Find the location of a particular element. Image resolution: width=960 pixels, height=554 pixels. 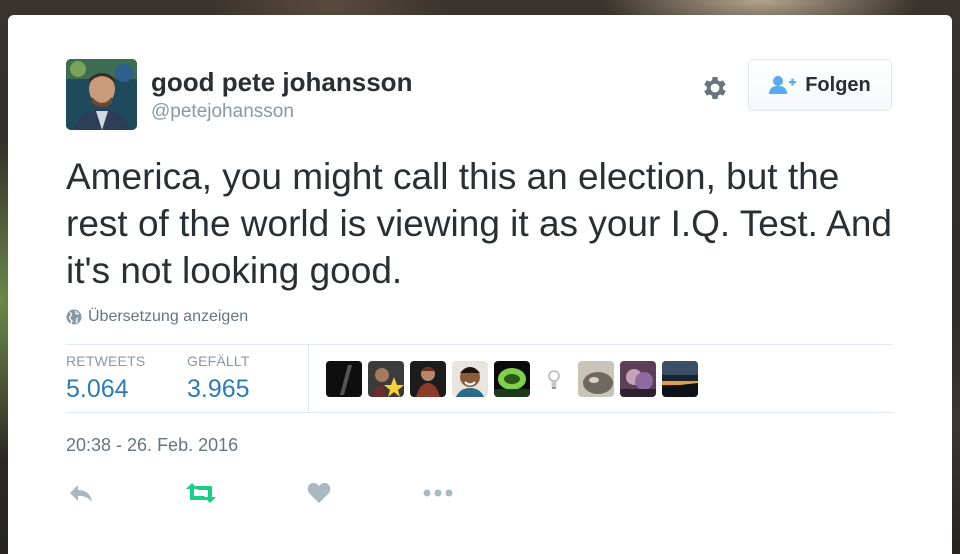

retweets-label: RETWEETS is located at coordinates (106, 361).